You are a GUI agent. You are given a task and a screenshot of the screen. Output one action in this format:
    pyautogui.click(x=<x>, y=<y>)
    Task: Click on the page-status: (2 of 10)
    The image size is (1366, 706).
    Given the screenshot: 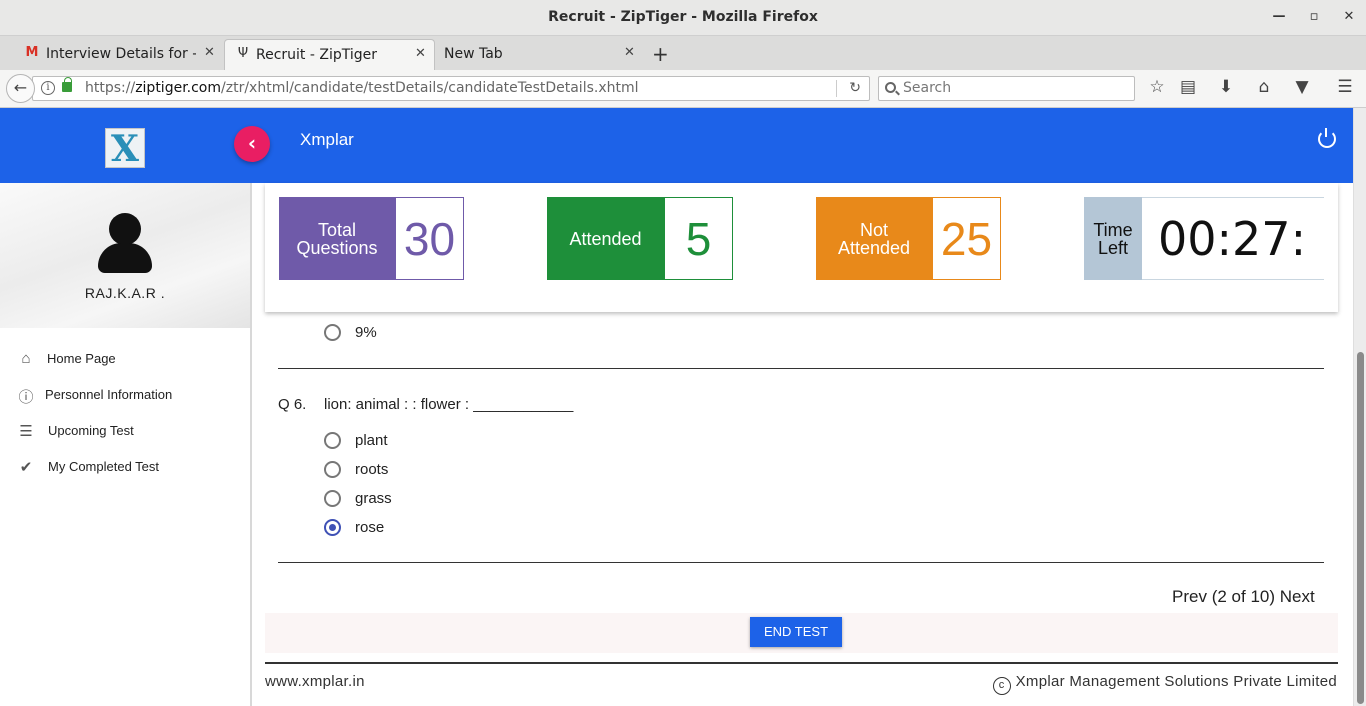 What is the action you would take?
    pyautogui.click(x=1243, y=596)
    